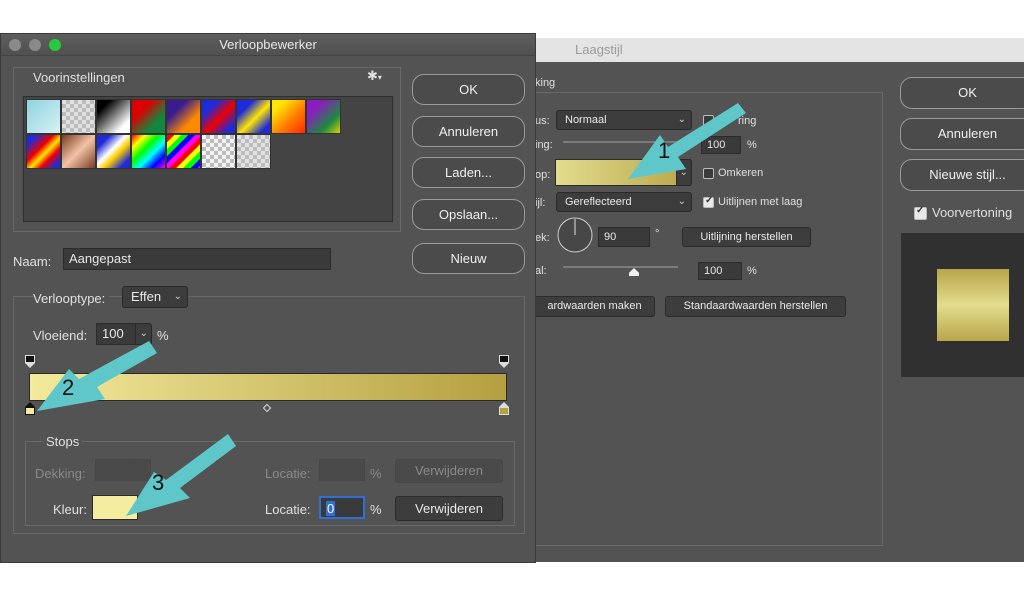 This screenshot has width=1024, height=597. I want to click on zoom-icon, so click(55, 45).